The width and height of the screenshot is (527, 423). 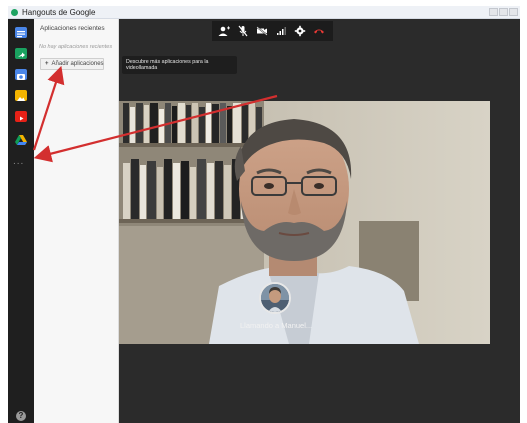 What do you see at coordinates (264, 12) in the screenshot?
I see `title-bar: Hangouts de Google` at bounding box center [264, 12].